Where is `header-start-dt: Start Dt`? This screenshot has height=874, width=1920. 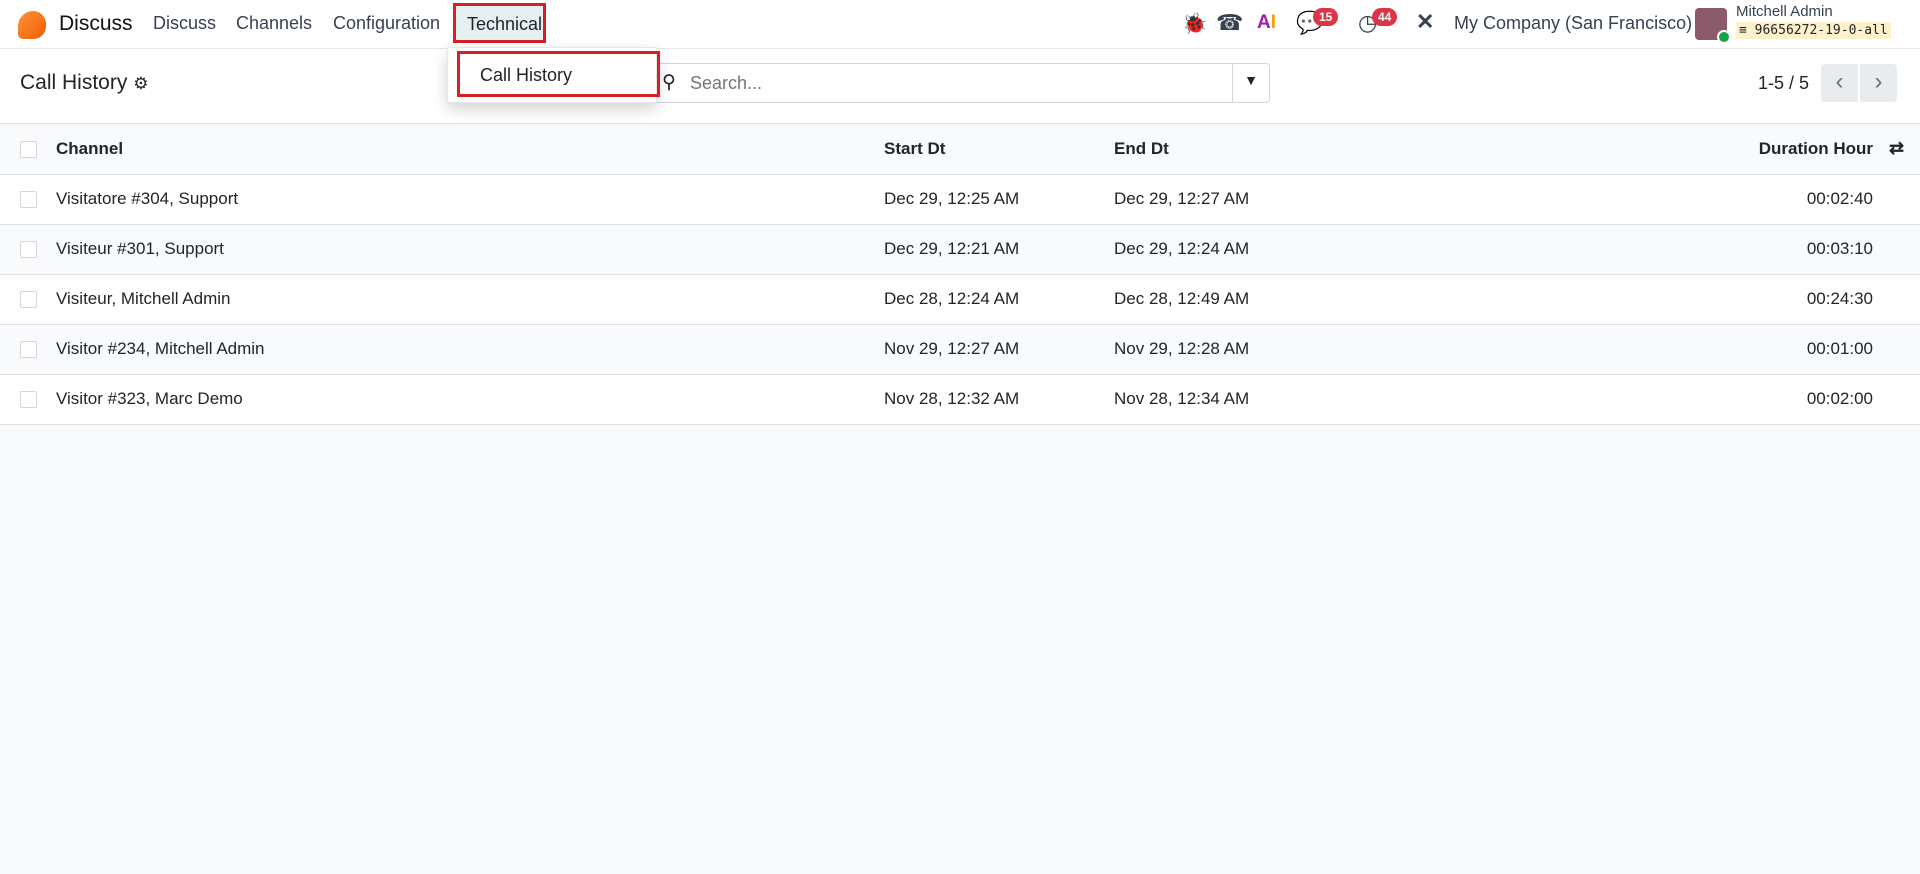 header-start-dt: Start Dt is located at coordinates (999, 149).